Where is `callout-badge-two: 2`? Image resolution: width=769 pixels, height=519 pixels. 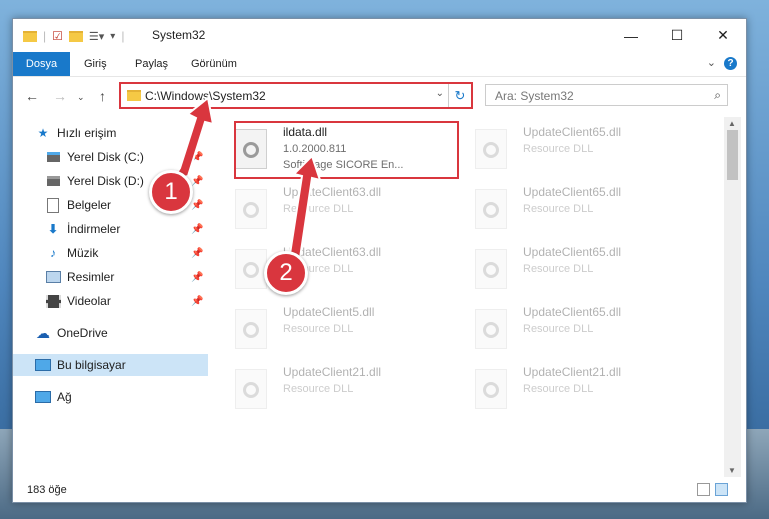
callout-badge-two: 2 is located at coordinates (286, 273).